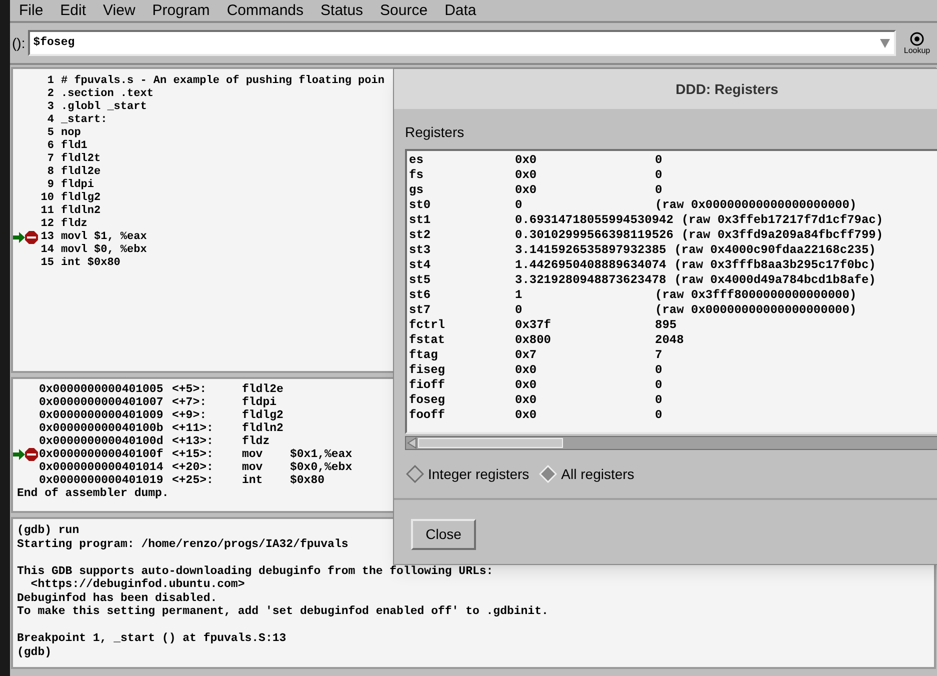 Image resolution: width=937 pixels, height=676 pixels. Describe the element at coordinates (260, 402) in the screenshot. I see `instruction: fldpi` at that location.